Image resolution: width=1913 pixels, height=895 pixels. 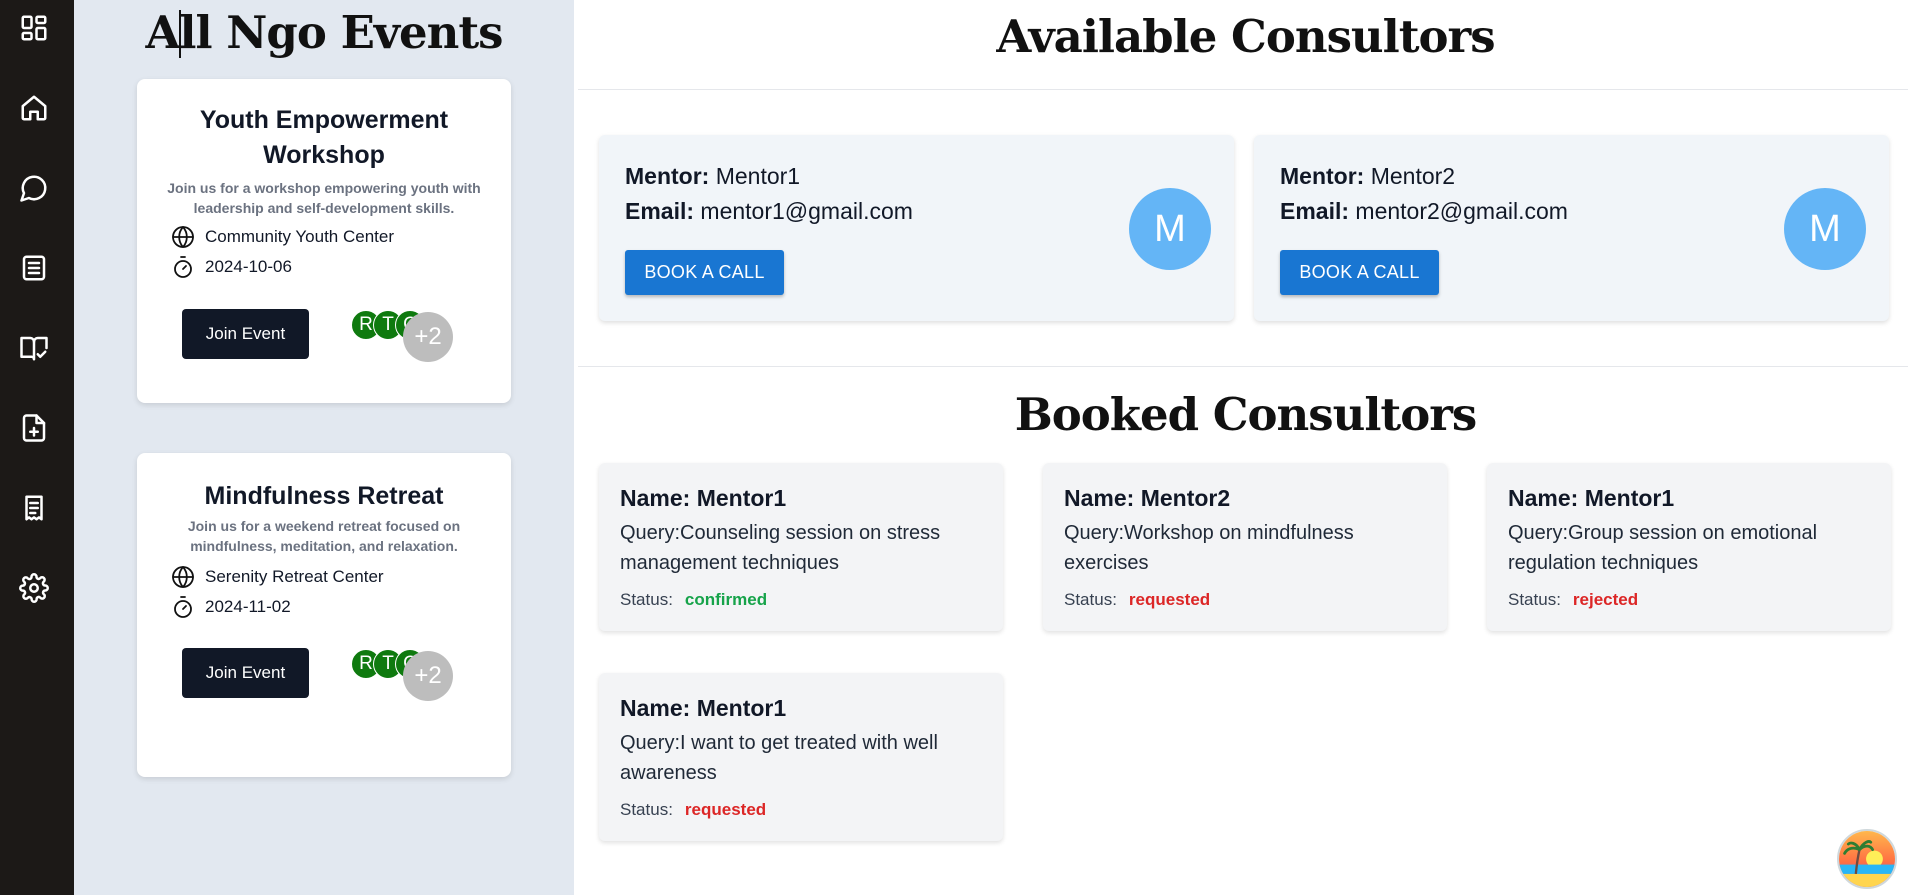 I want to click on icon-sidebar, so click(x=37, y=447).